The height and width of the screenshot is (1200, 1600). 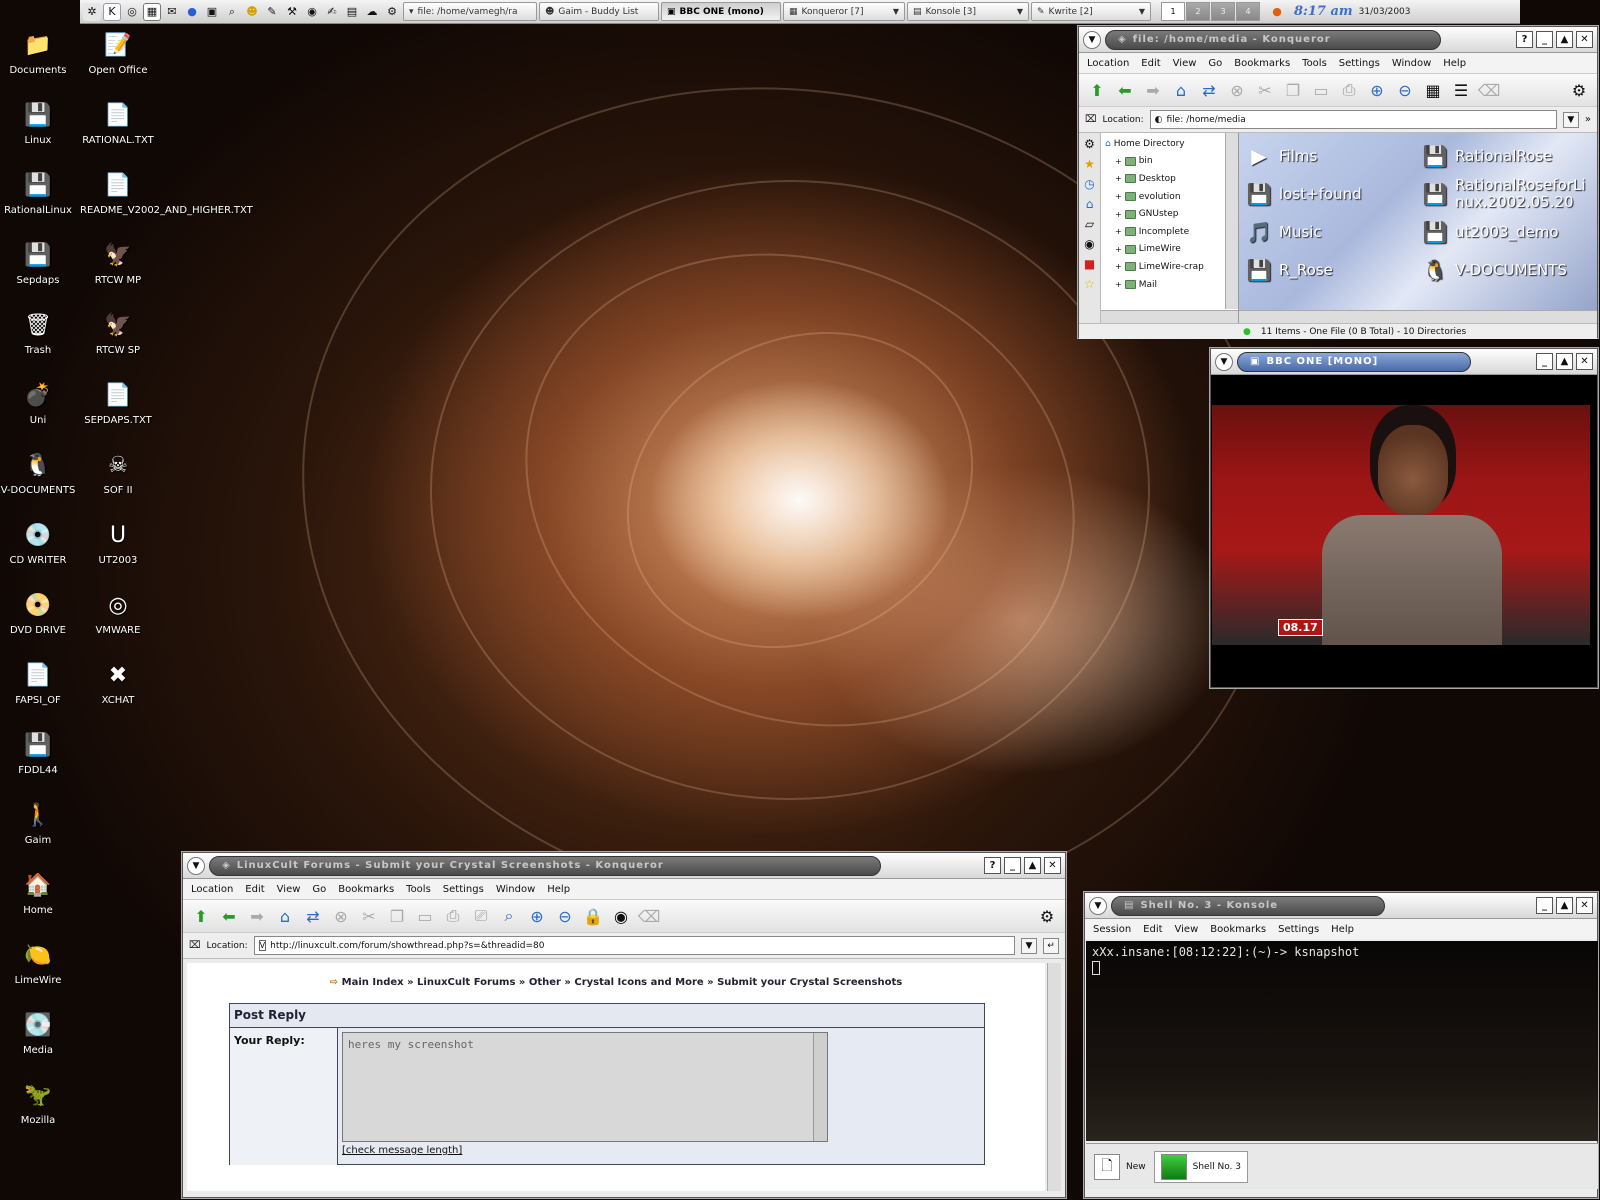 I want to click on tv-video: 08.17, so click(x=1401, y=525).